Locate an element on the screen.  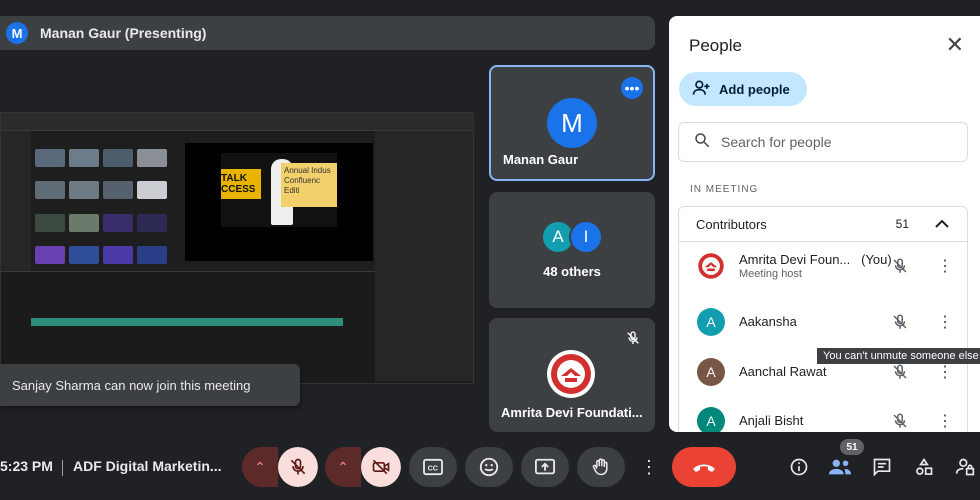
chat-icon is located at coordinates (882, 467).